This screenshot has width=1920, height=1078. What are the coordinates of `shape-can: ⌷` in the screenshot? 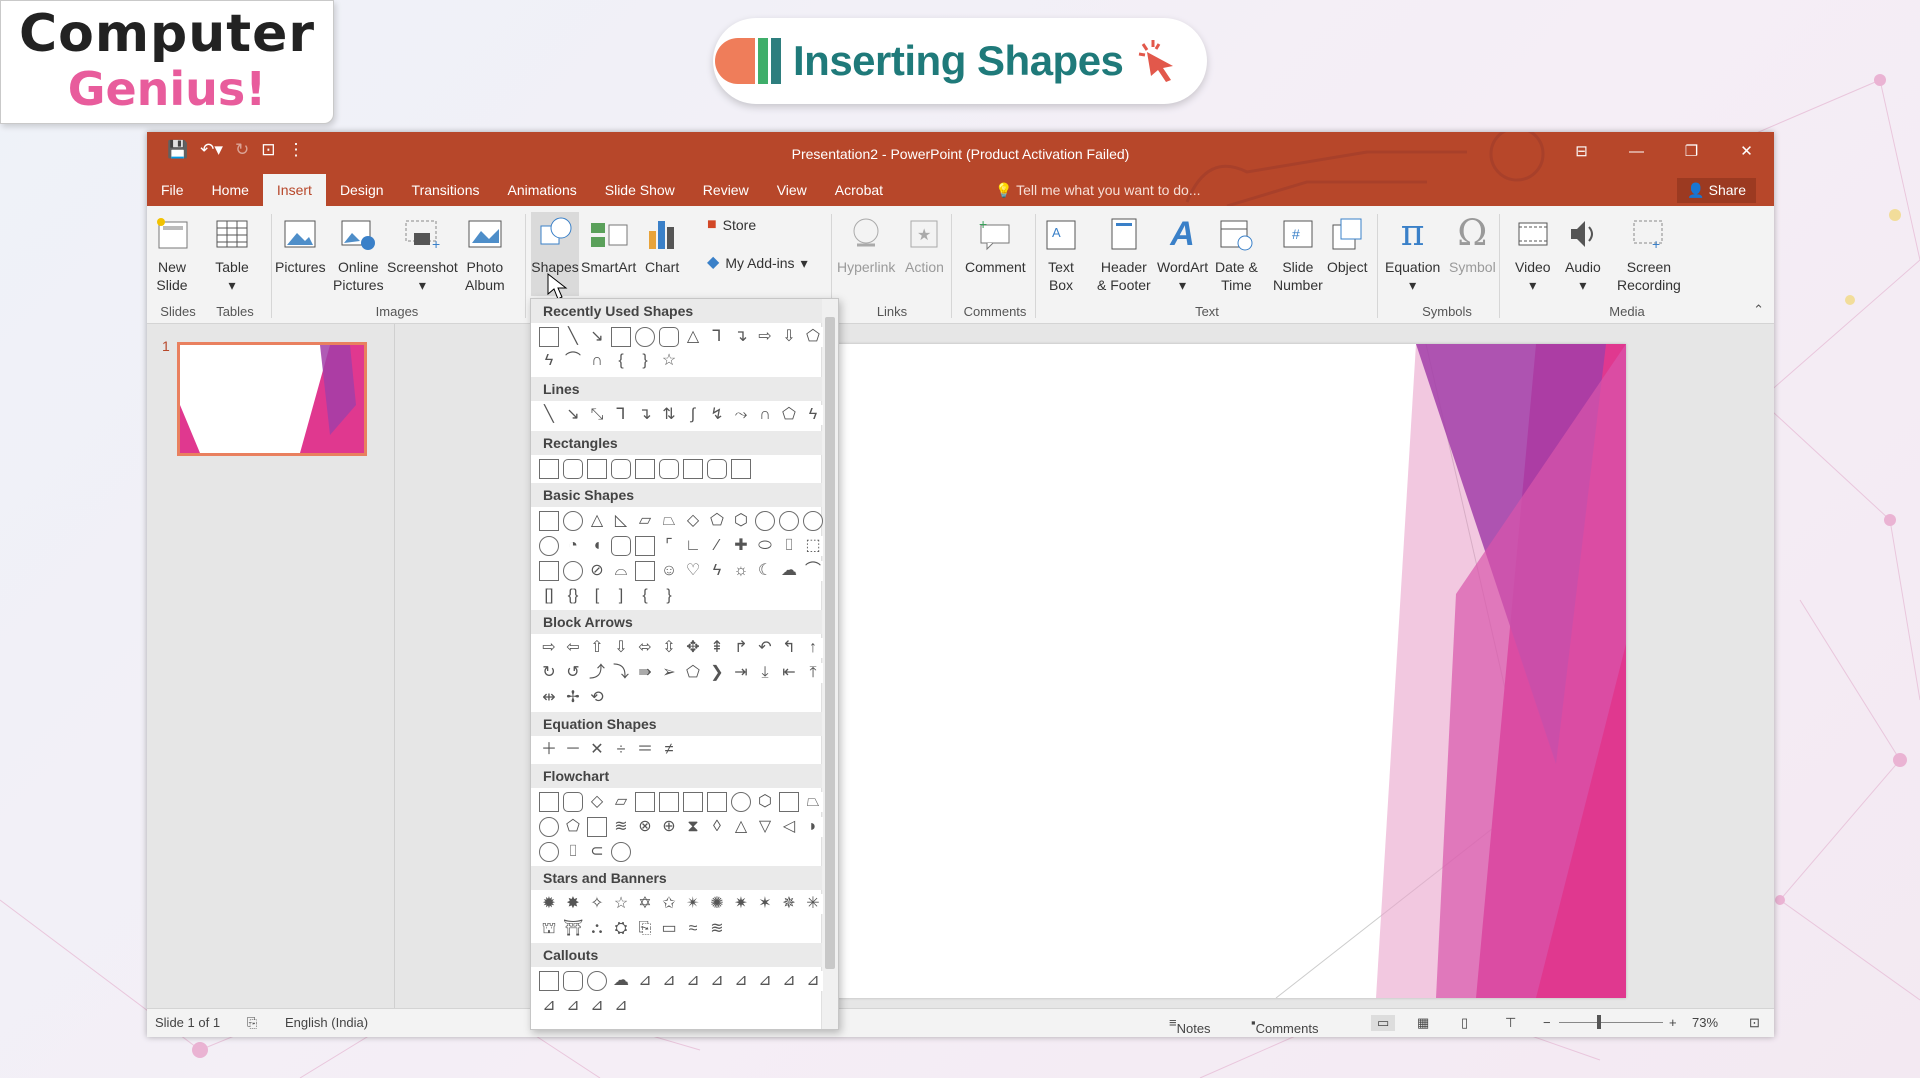 It's located at (789, 546).